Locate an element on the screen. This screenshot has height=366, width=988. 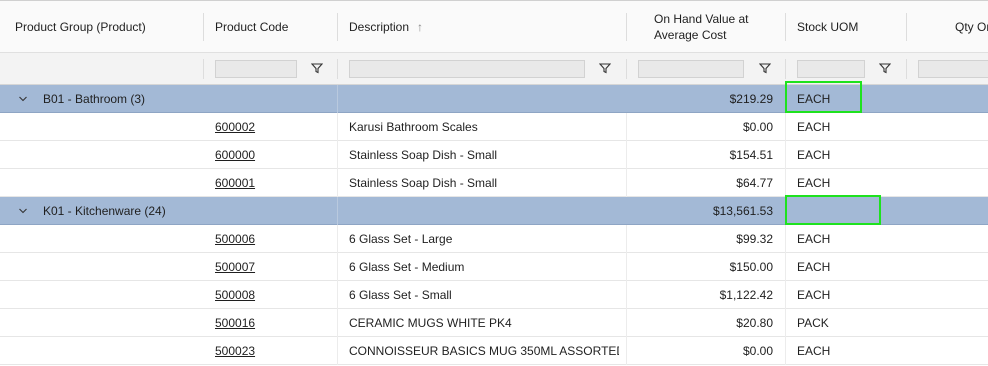
product-code-link: 500023 is located at coordinates (272, 351).